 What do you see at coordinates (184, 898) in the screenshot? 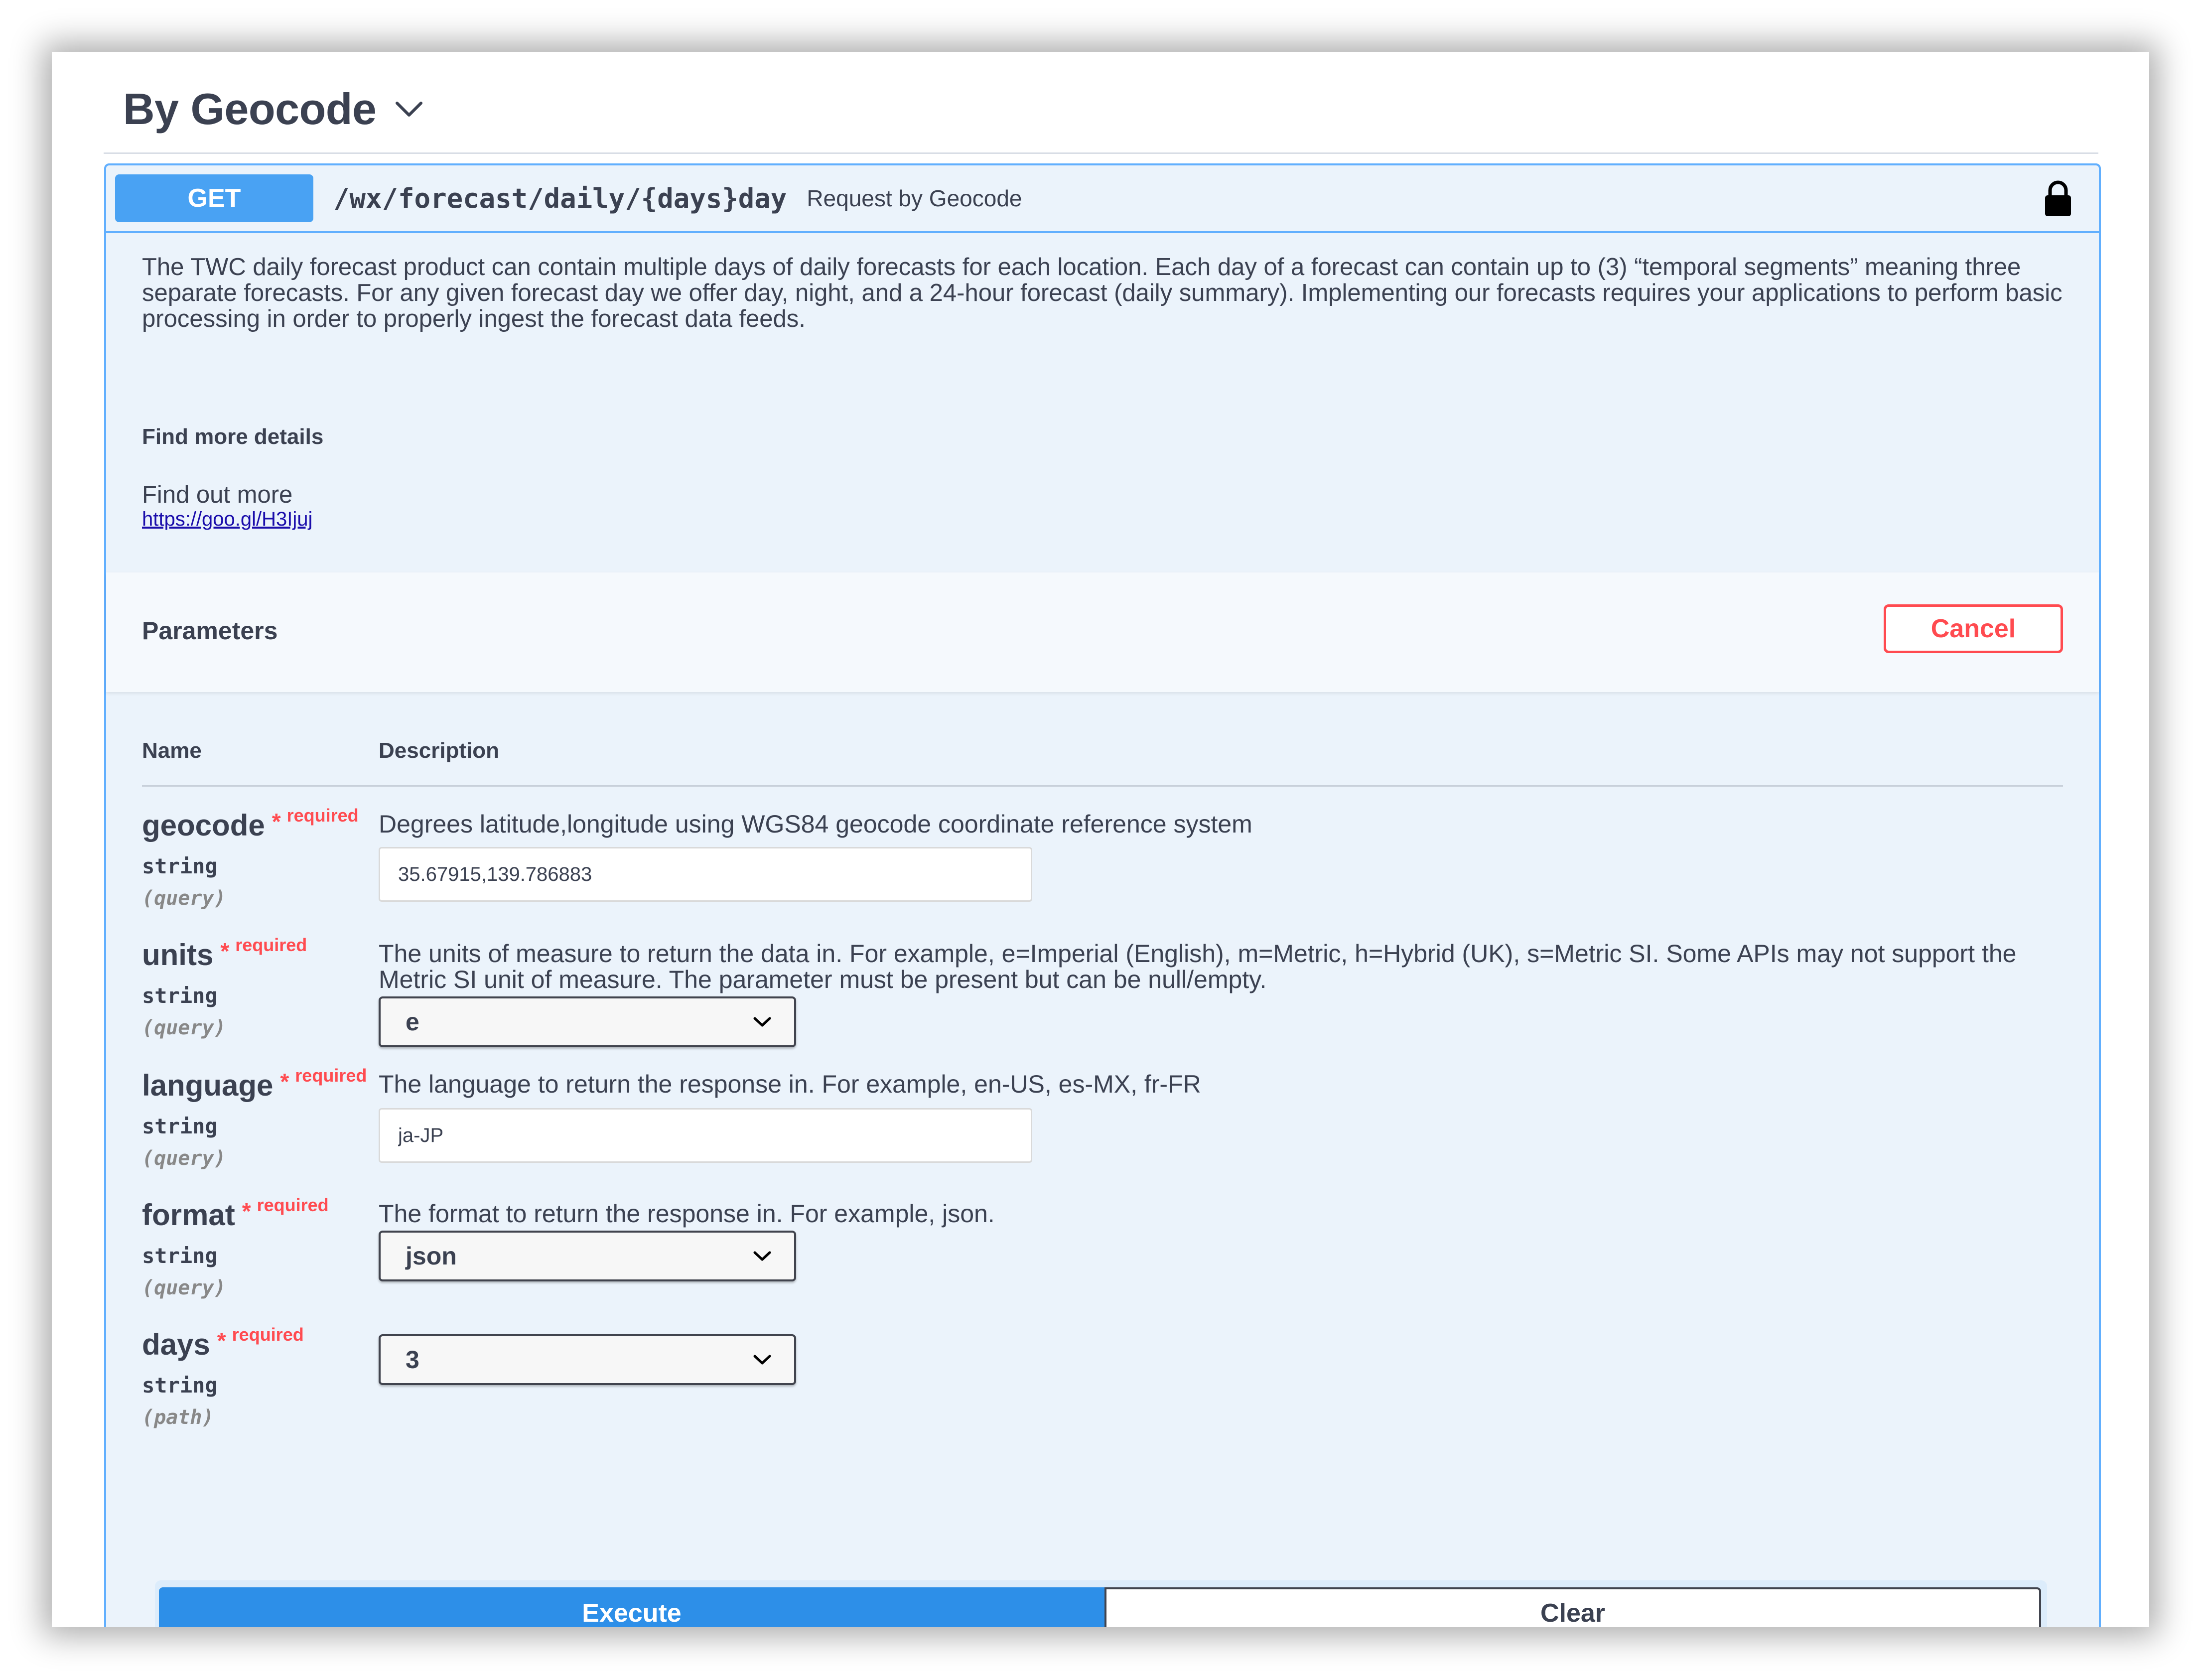
I see `param-geocode-in: (query)` at bounding box center [184, 898].